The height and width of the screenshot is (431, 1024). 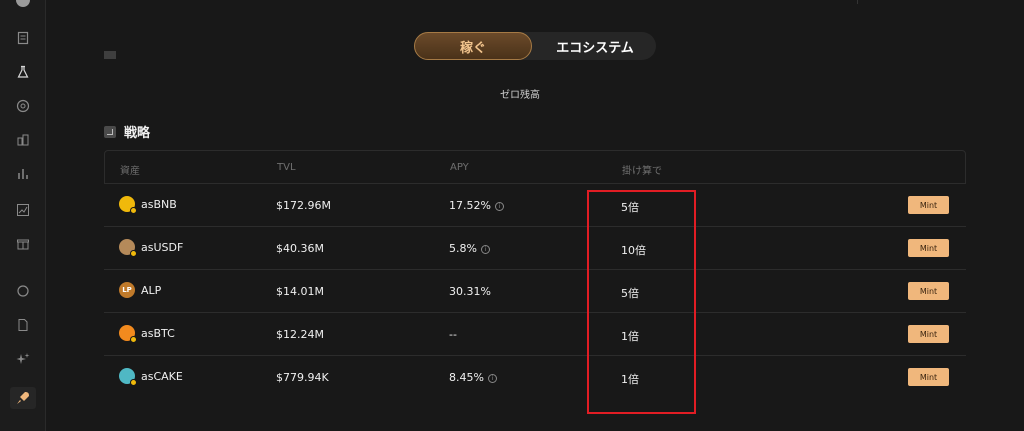 I want to click on tvl-value: $172.96M, so click(x=303, y=205).